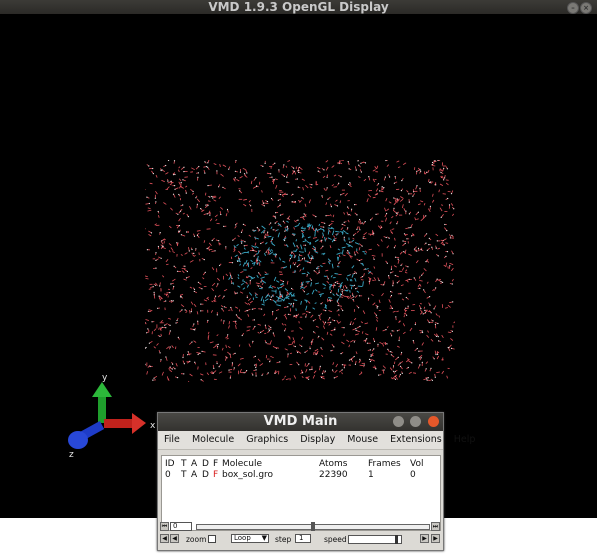 The height and width of the screenshot is (556, 597). I want to click on drawn-flag: D, so click(205, 475).